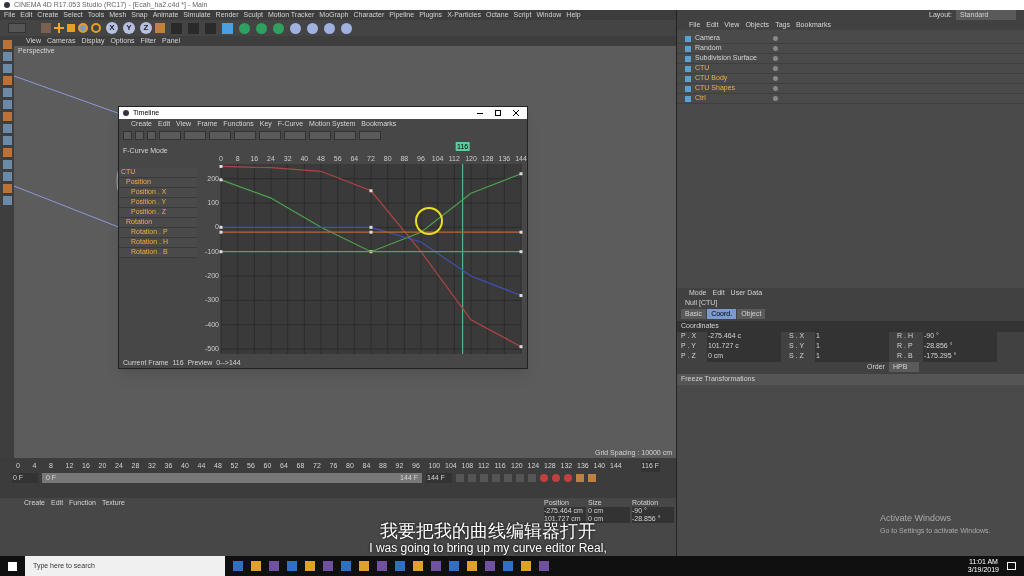 The height and width of the screenshot is (576, 1024). What do you see at coordinates (488, 531) in the screenshot?
I see `subtitle-chinese: 我要把我的曲线编辑器打开` at bounding box center [488, 531].